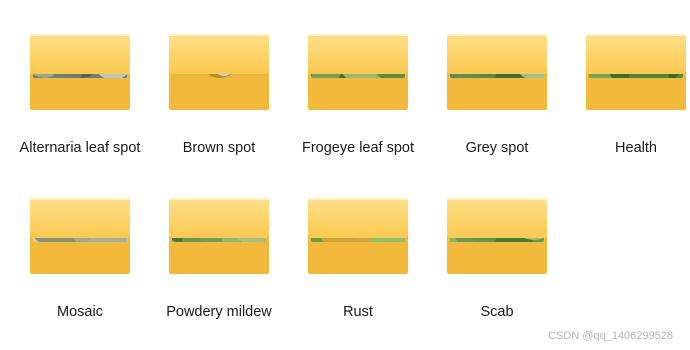 The height and width of the screenshot is (350, 690). I want to click on folder-item: Frogeye leaf spot, so click(349, 107).